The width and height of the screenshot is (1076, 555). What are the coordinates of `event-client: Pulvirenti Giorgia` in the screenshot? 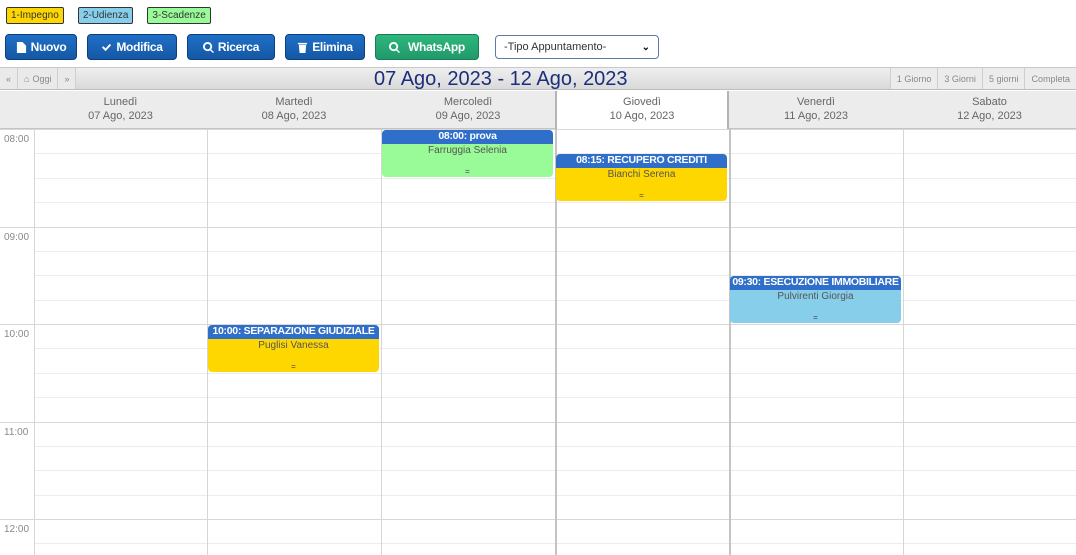 It's located at (815, 297).